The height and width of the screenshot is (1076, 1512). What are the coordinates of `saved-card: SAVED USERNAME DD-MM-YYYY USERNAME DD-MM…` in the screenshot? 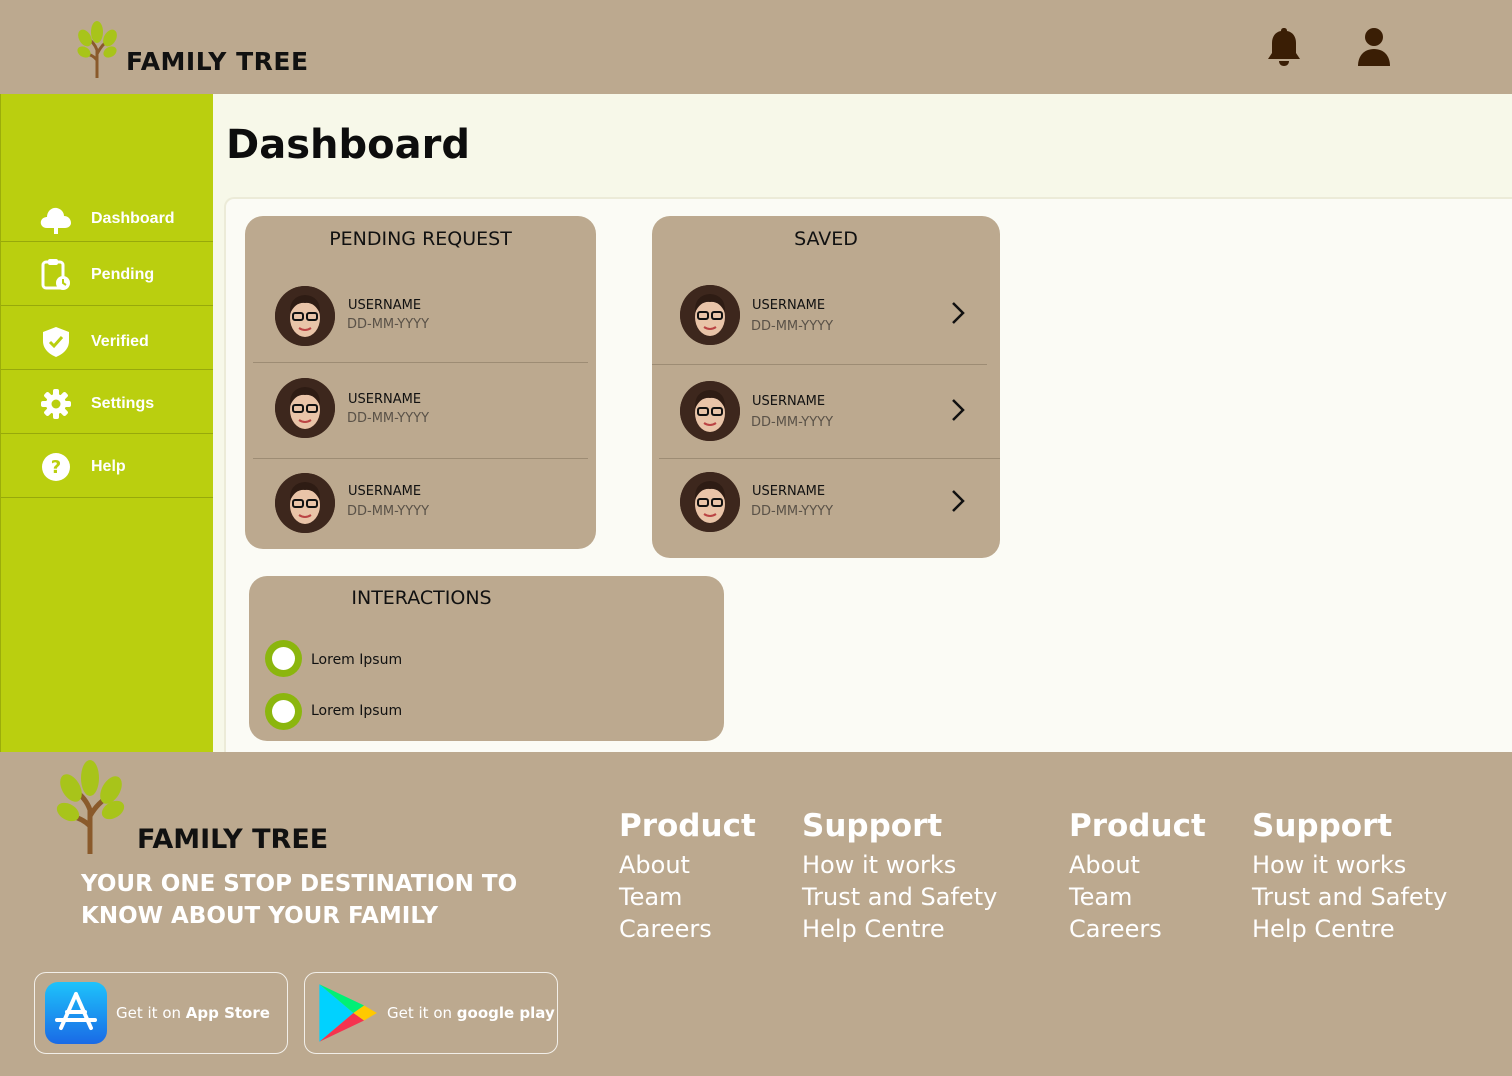 It's located at (826, 387).